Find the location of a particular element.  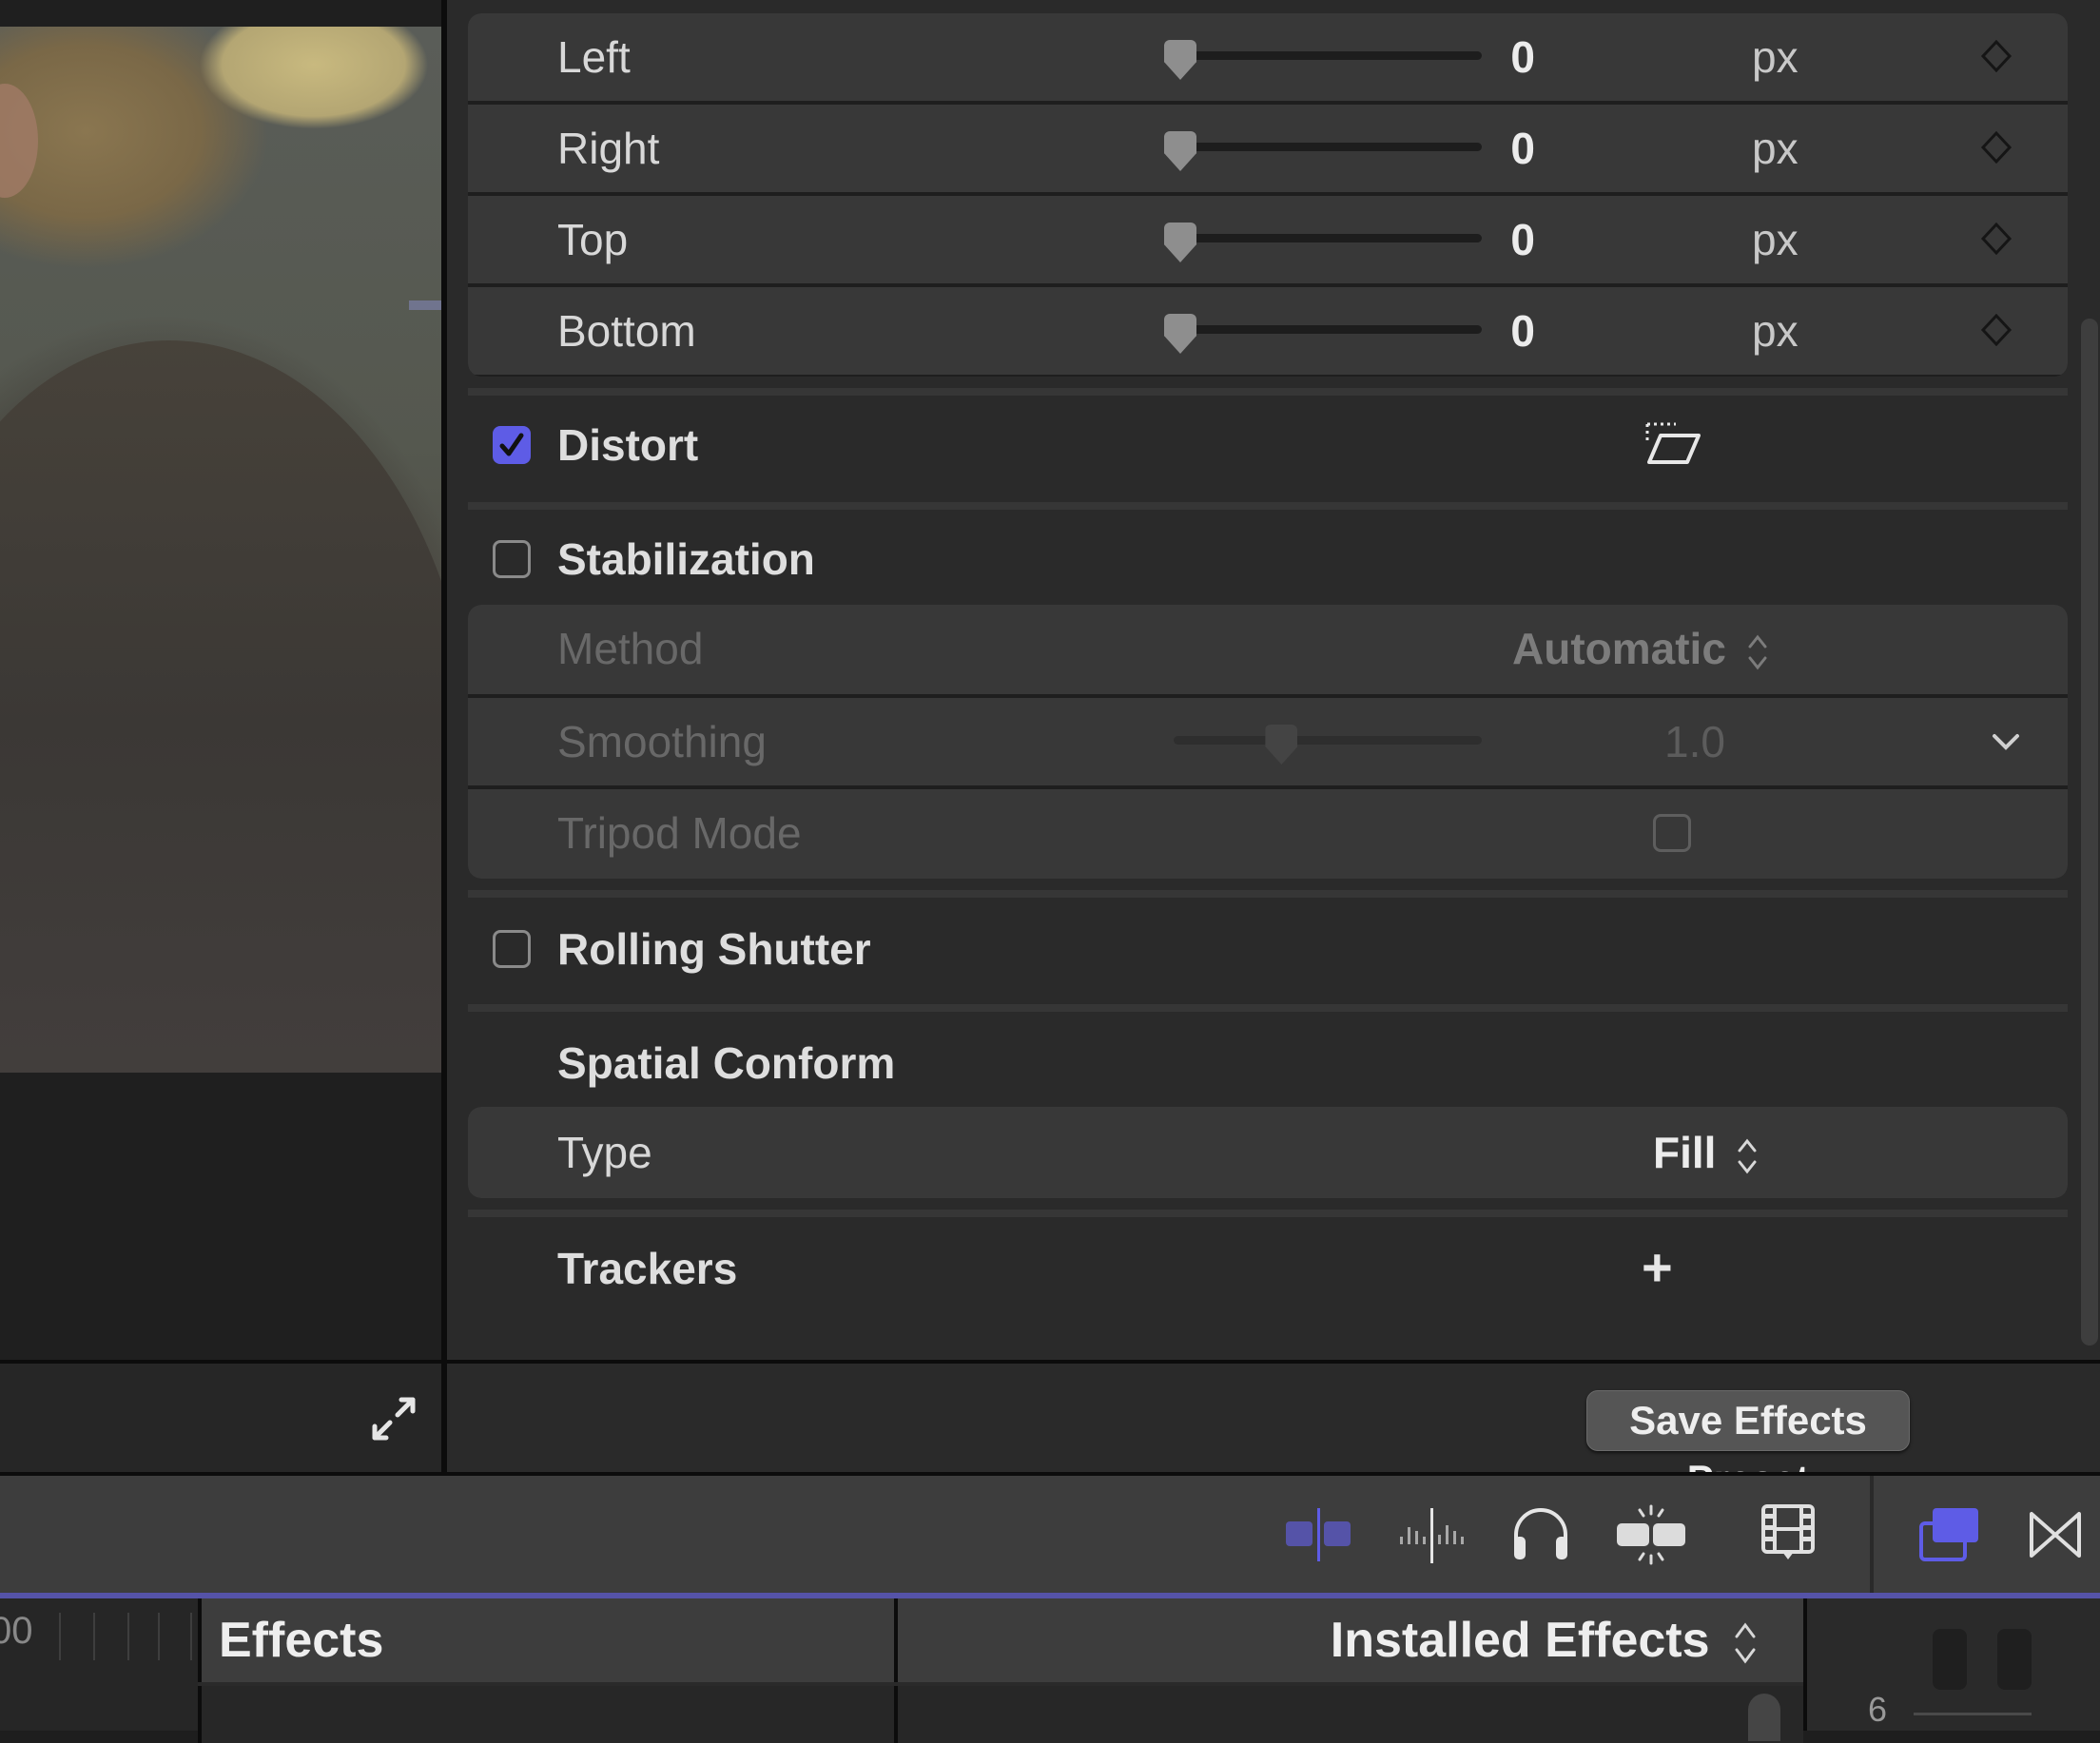

effects-browser-icon is located at coordinates (1948, 1534).